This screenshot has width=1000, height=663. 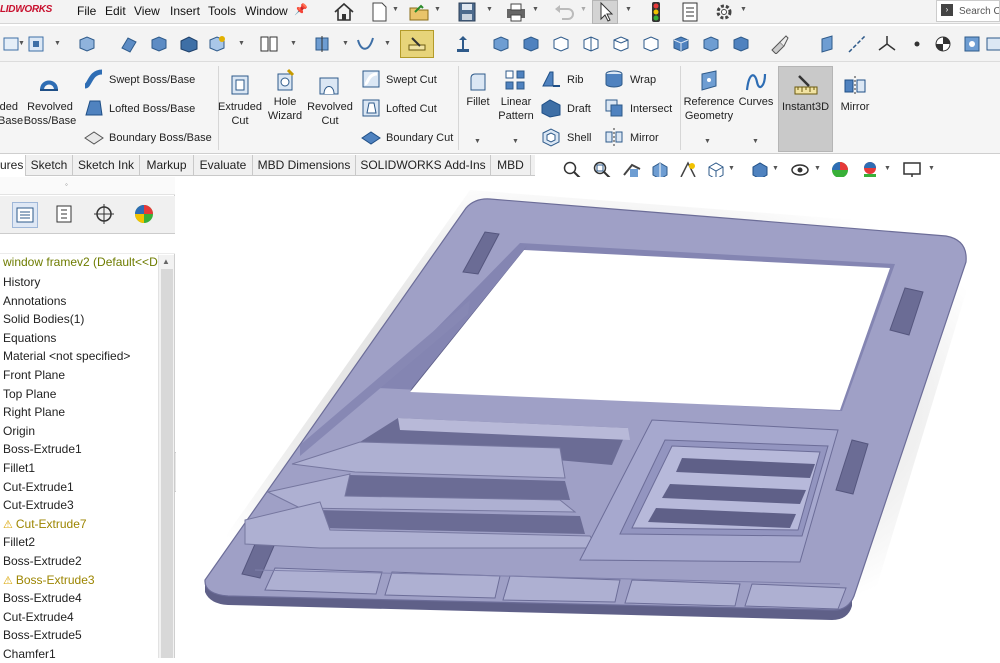 What do you see at coordinates (463, 44) in the screenshot?
I see `normal-to-icon` at bounding box center [463, 44].